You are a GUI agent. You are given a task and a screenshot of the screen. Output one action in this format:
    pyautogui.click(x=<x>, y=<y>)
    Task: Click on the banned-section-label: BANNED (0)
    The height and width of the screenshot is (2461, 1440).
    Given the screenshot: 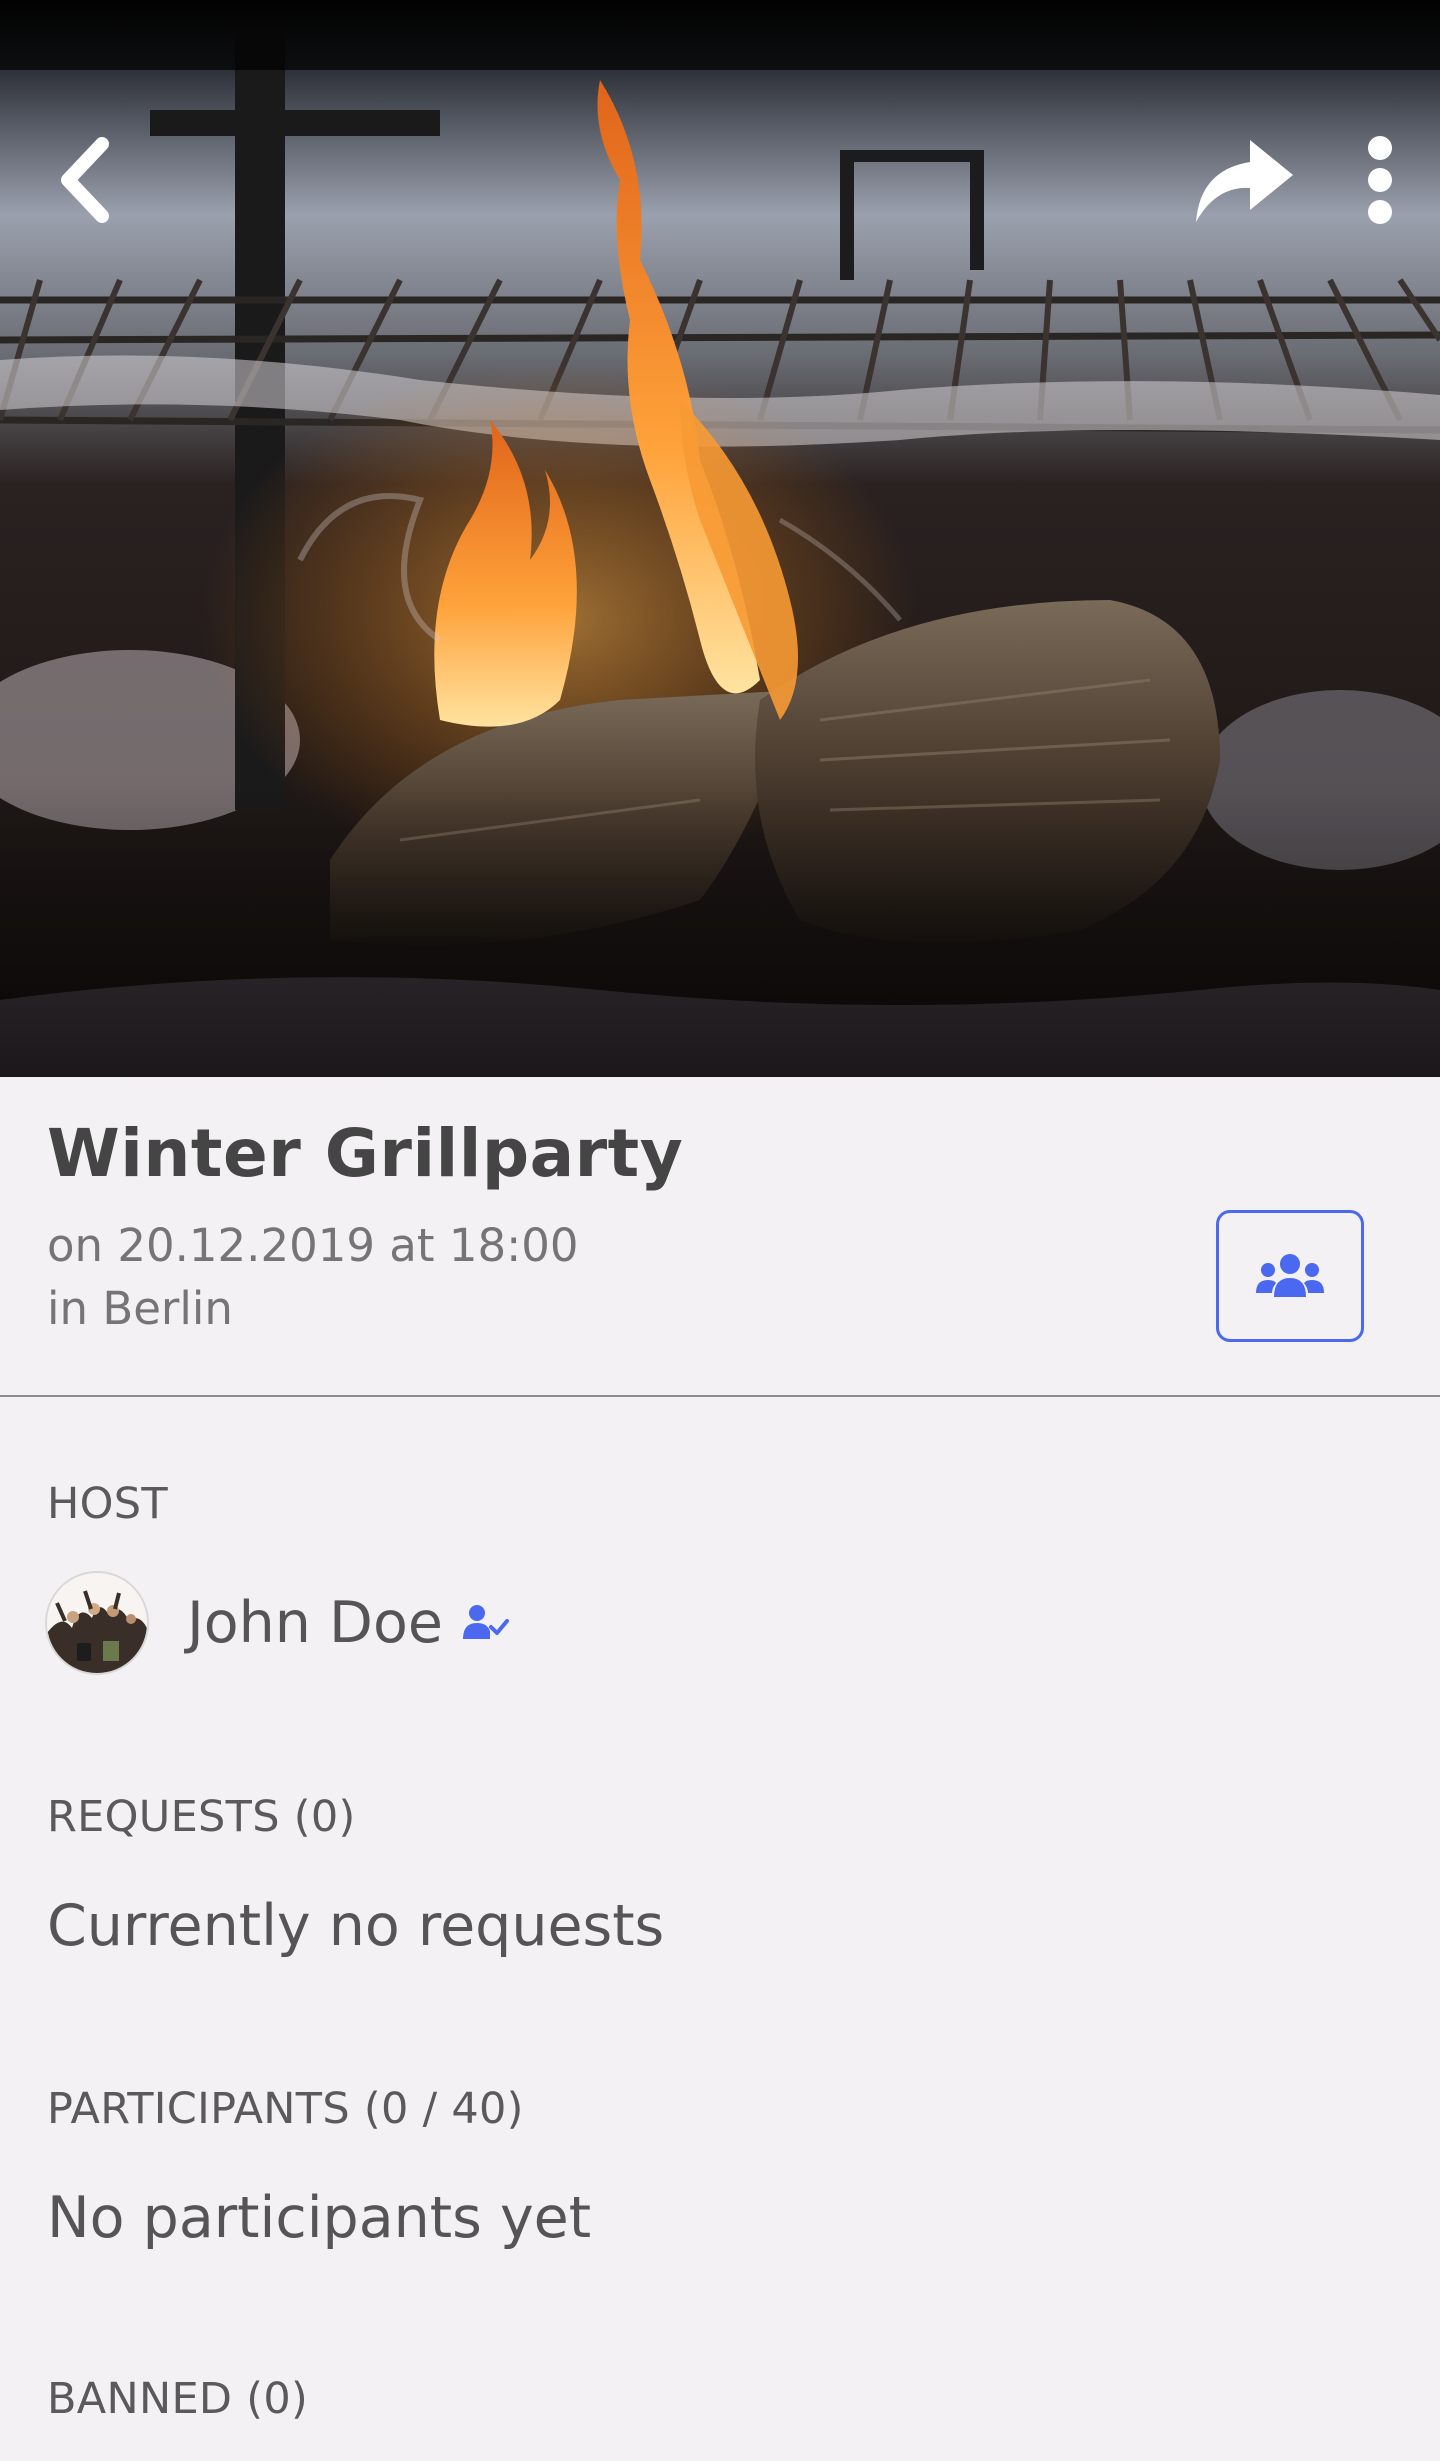 What is the action you would take?
    pyautogui.click(x=178, y=2399)
    